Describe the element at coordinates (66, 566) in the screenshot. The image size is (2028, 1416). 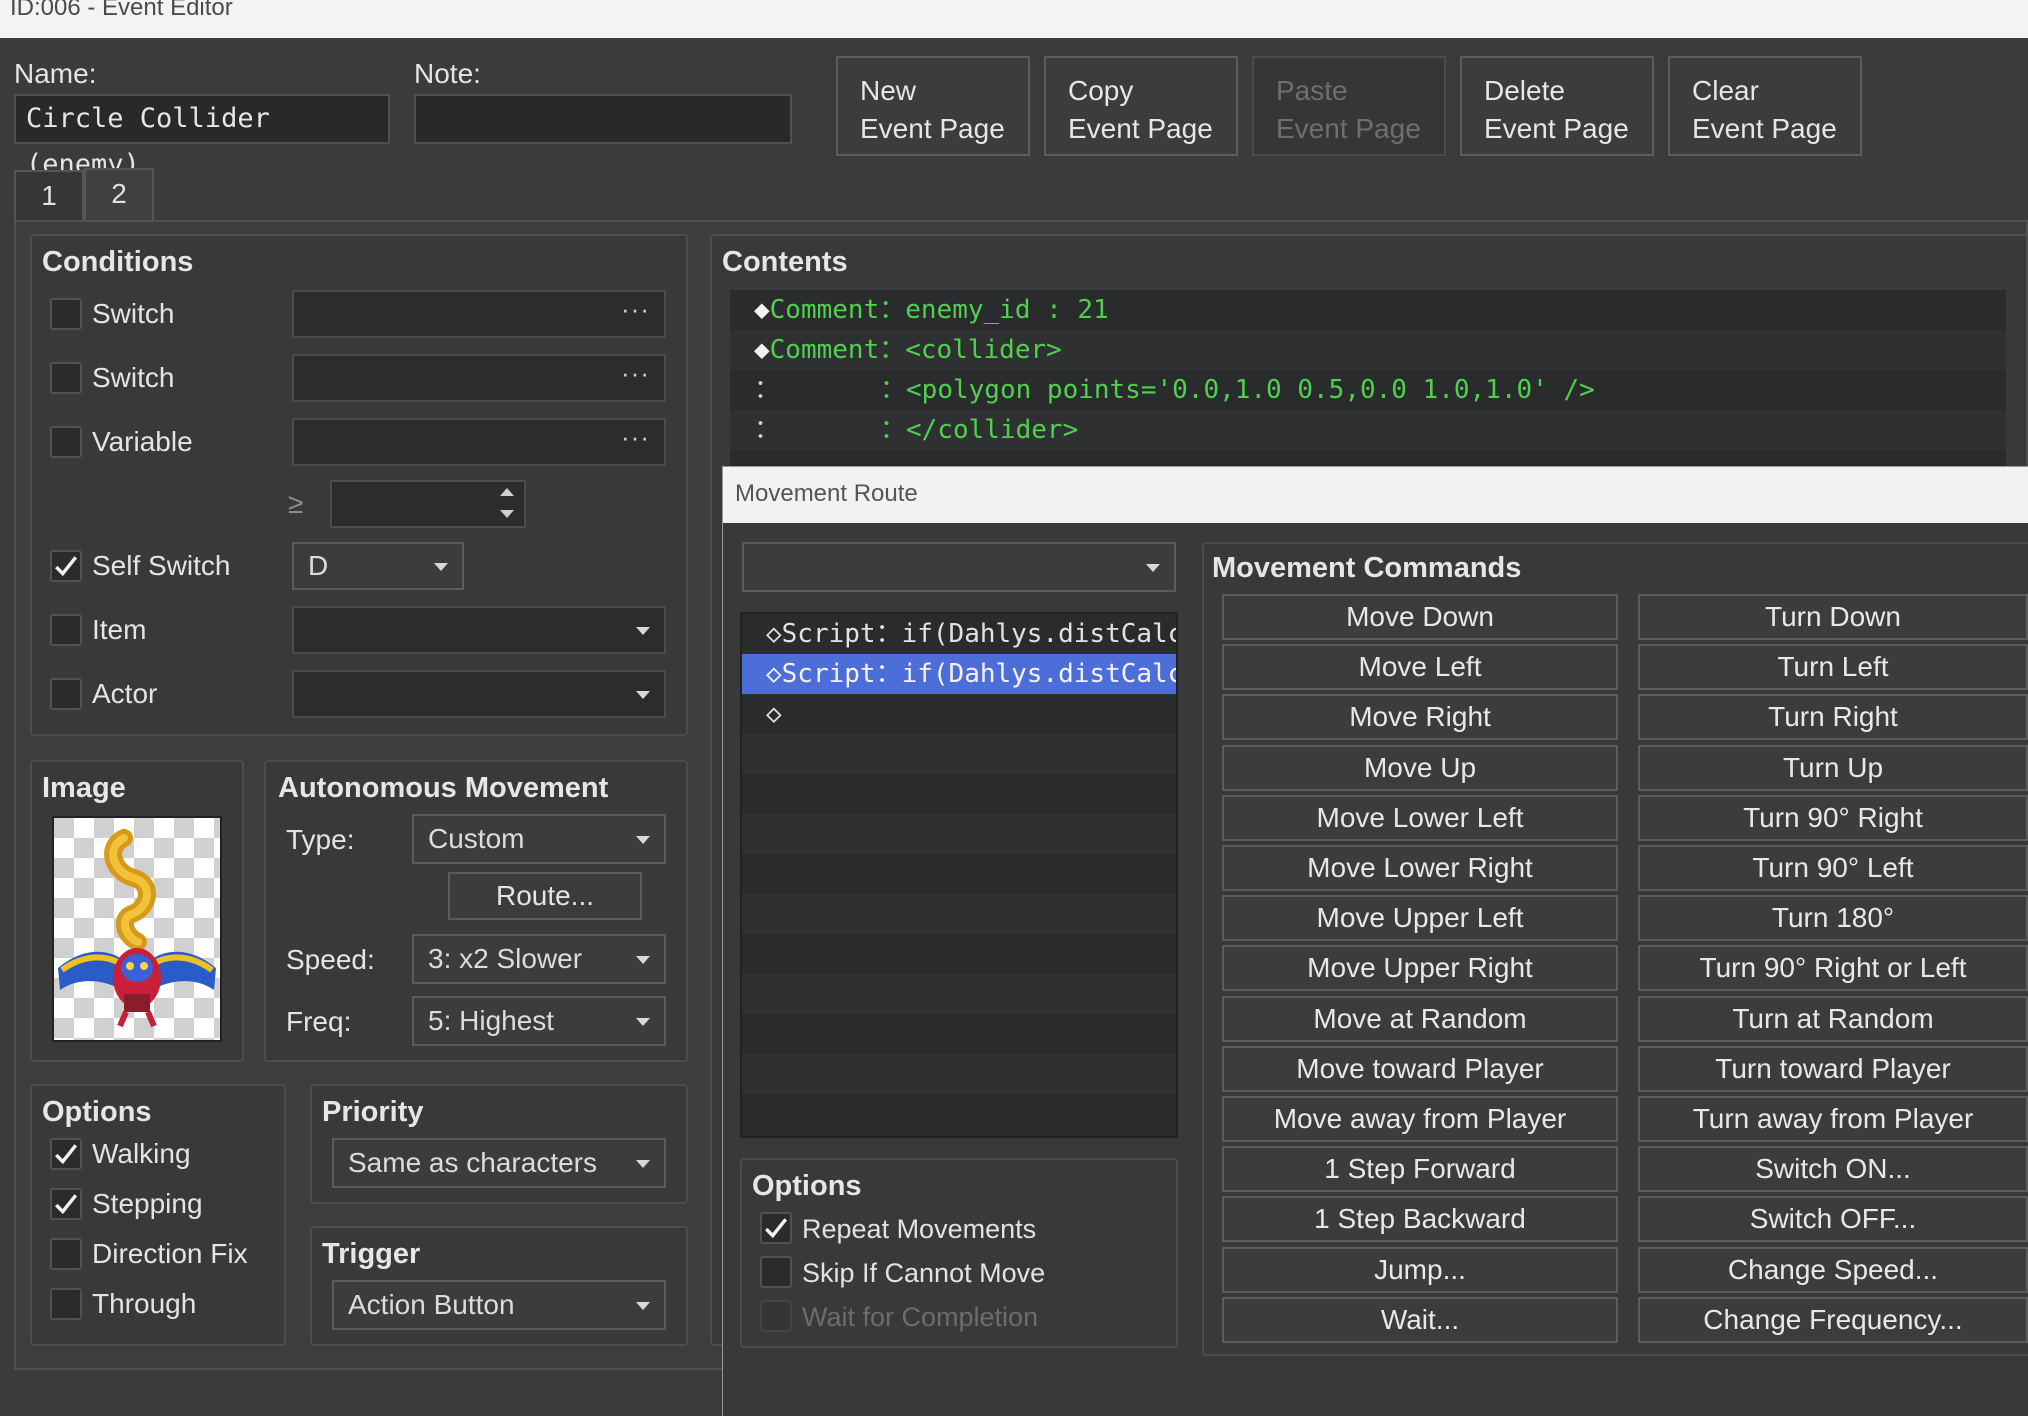
I see `self-switch-checkbox` at that location.